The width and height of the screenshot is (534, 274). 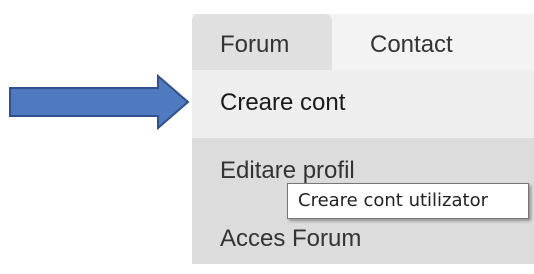 What do you see at coordinates (99, 102) in the screenshot?
I see `pointer-arrow-icon` at bounding box center [99, 102].